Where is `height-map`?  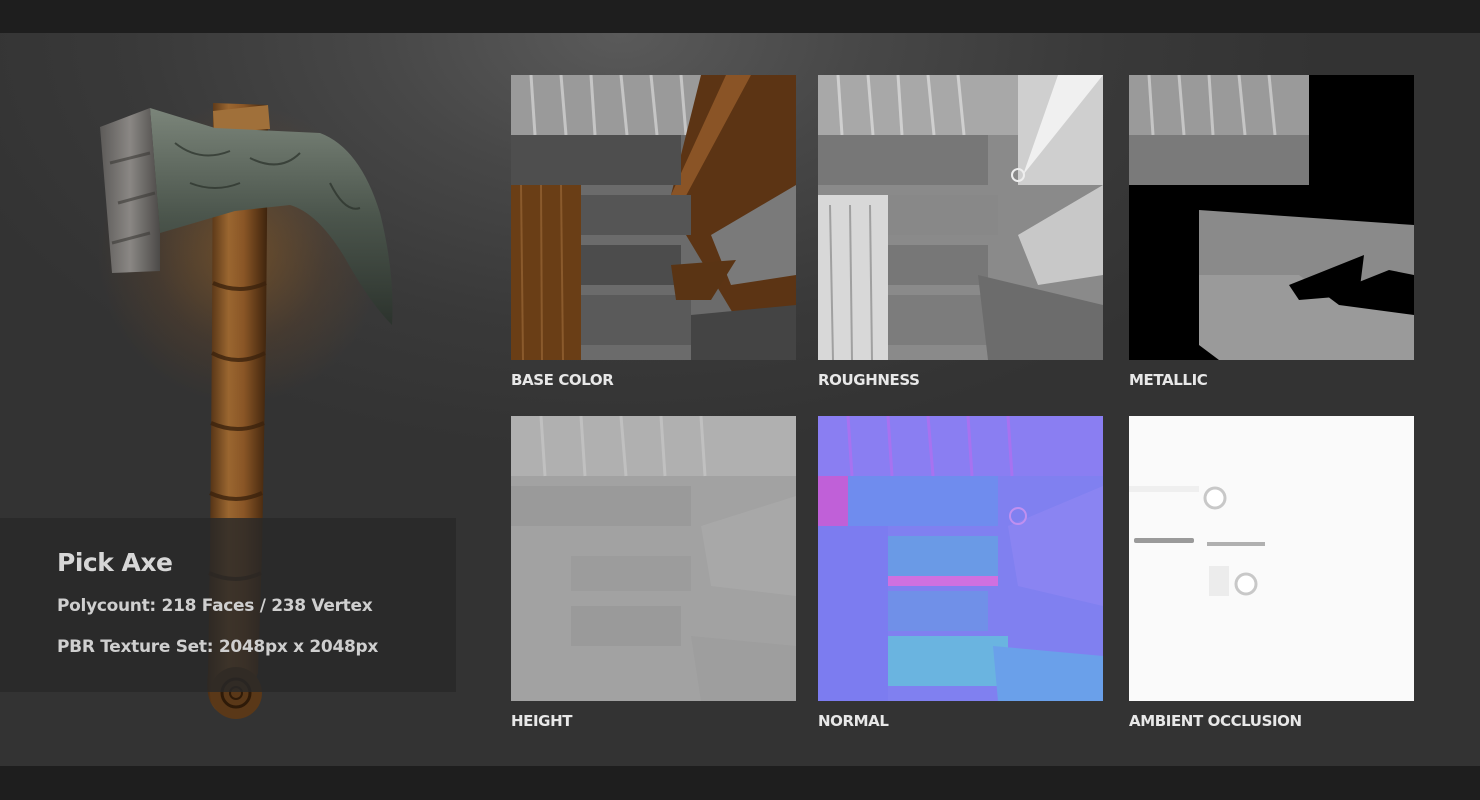
height-map is located at coordinates (653, 558).